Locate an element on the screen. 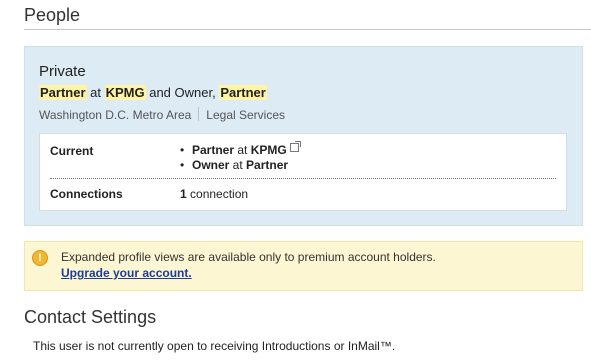 The width and height of the screenshot is (591, 364). profile-name: Private is located at coordinates (62, 71).